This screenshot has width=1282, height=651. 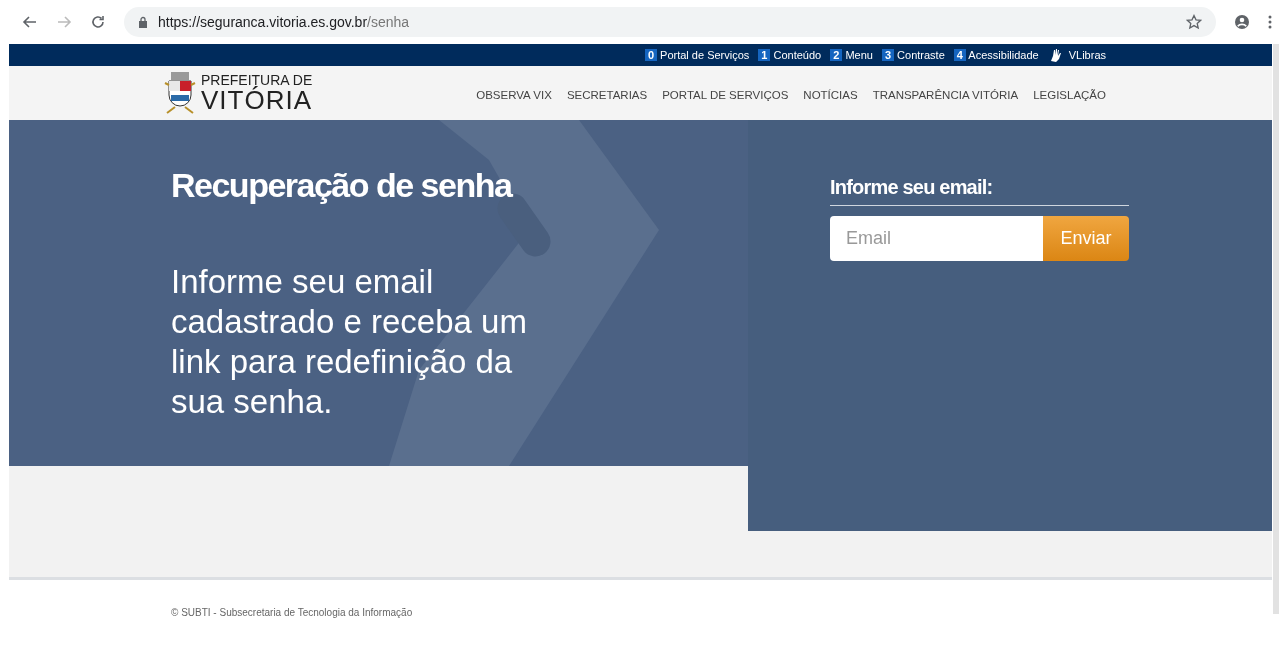 I want to click on accessibility-link: 4 Acessibilidade, so click(x=996, y=55).